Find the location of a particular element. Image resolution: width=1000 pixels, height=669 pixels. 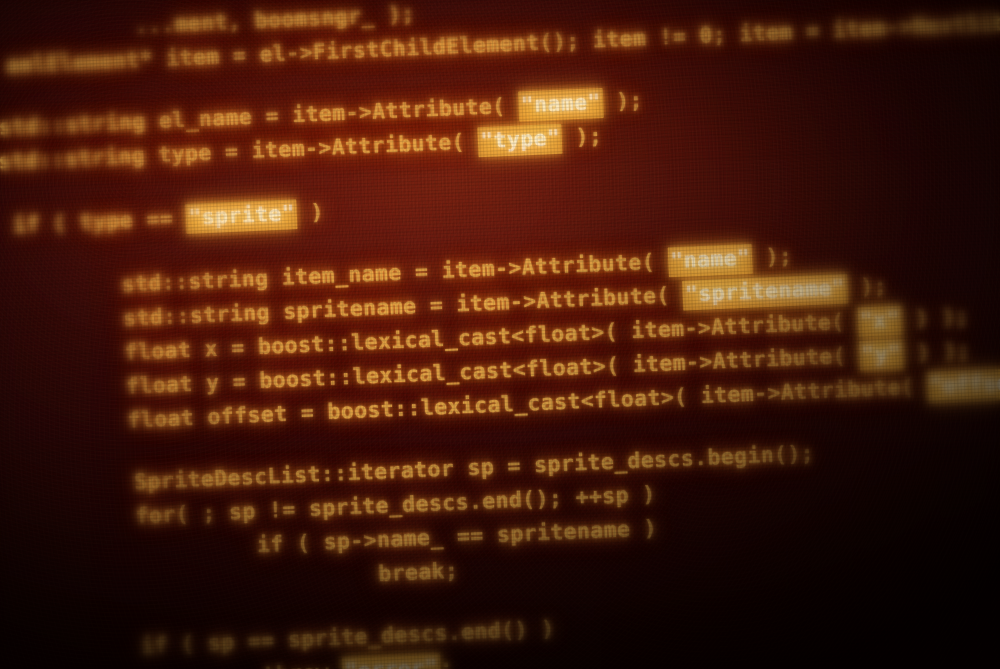

highlighted-string-token: "sprite" is located at coordinates (241, 216).